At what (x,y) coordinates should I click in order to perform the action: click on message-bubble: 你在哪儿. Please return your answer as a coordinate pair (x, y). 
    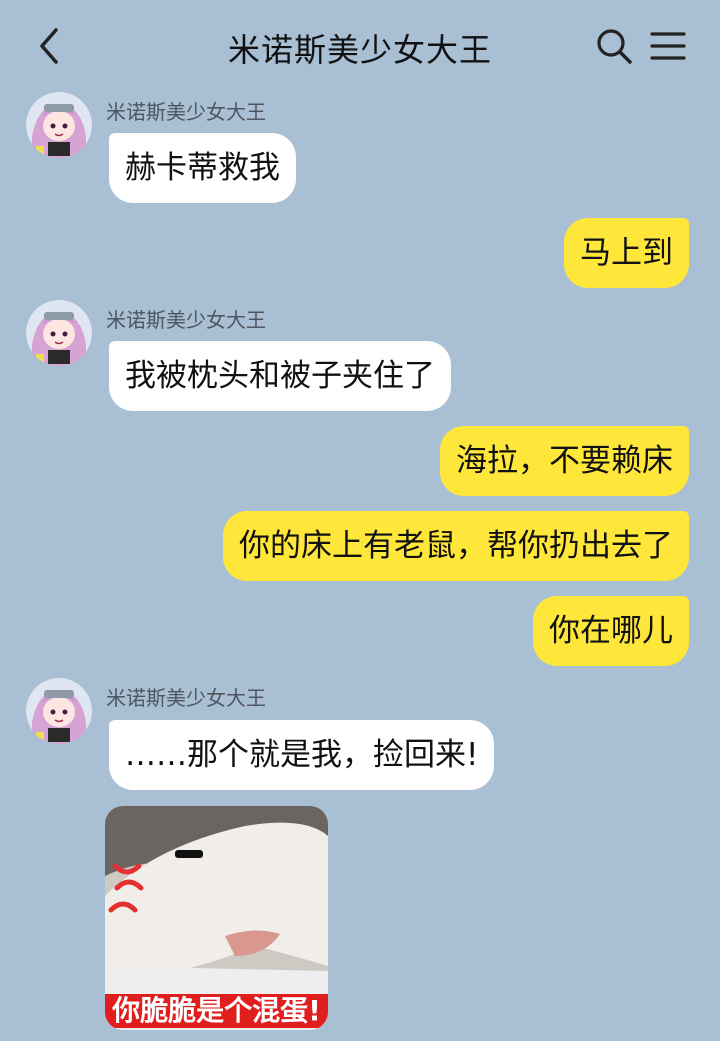
    Looking at the image, I should click on (611, 631).